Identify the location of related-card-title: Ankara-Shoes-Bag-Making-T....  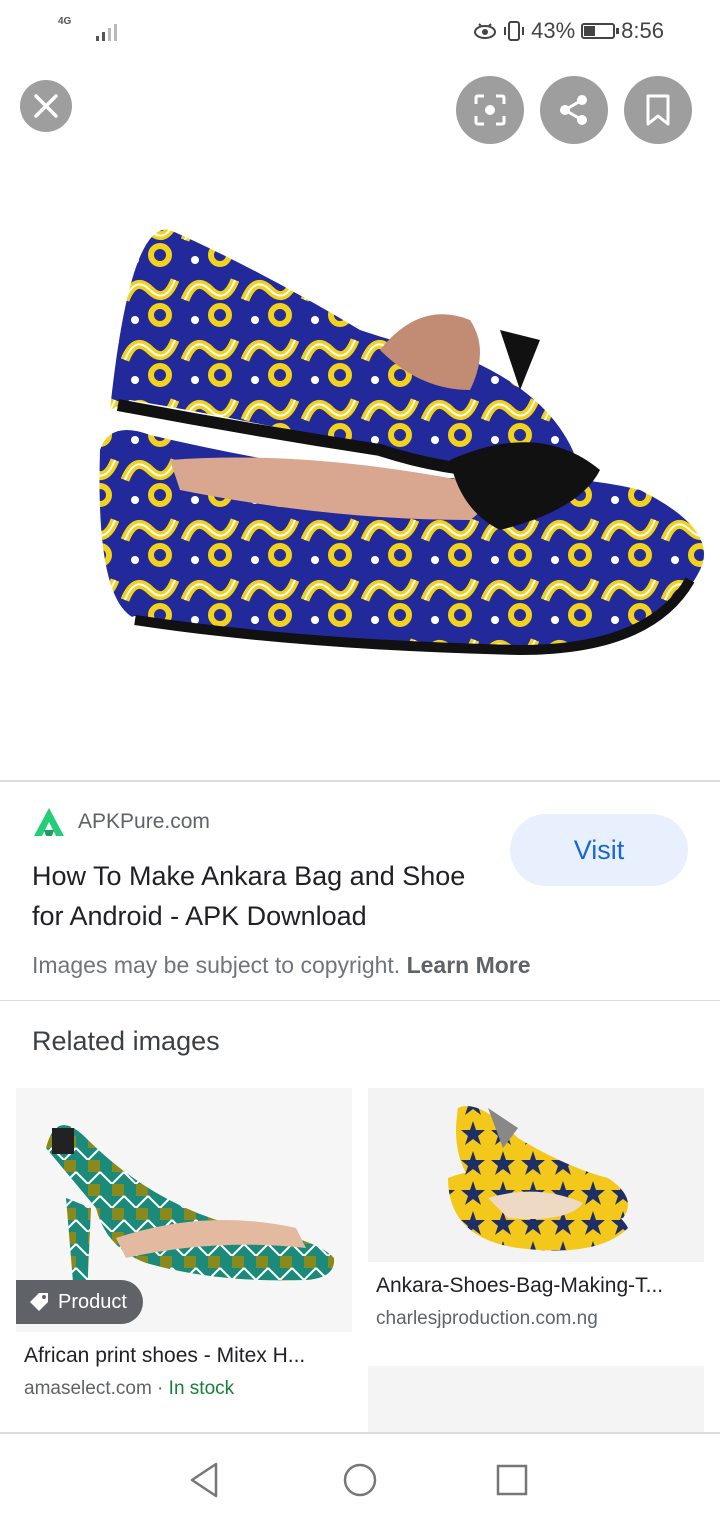
(520, 1285).